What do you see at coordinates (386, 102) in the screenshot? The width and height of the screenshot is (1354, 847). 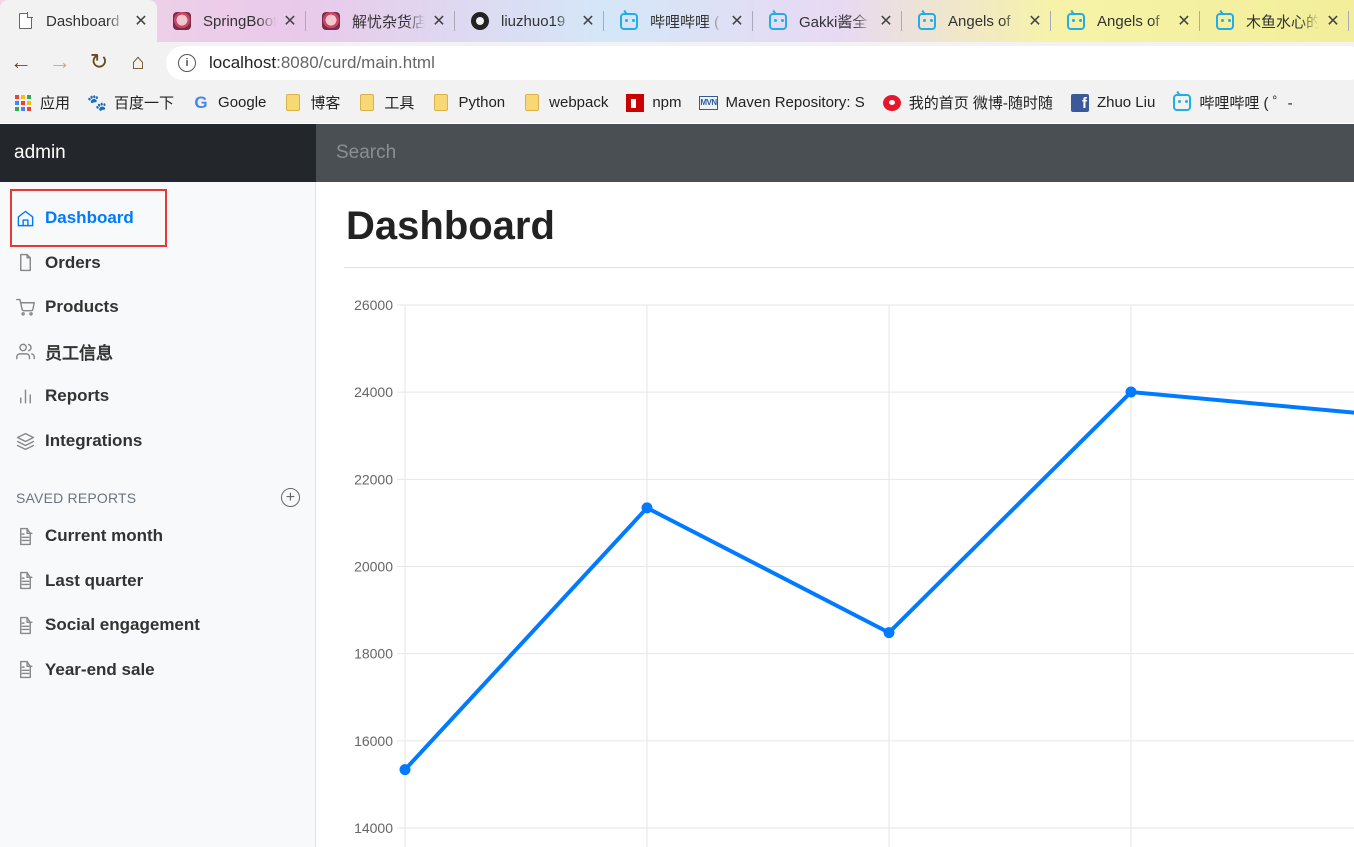 I see `bookmark-item: 工具` at bounding box center [386, 102].